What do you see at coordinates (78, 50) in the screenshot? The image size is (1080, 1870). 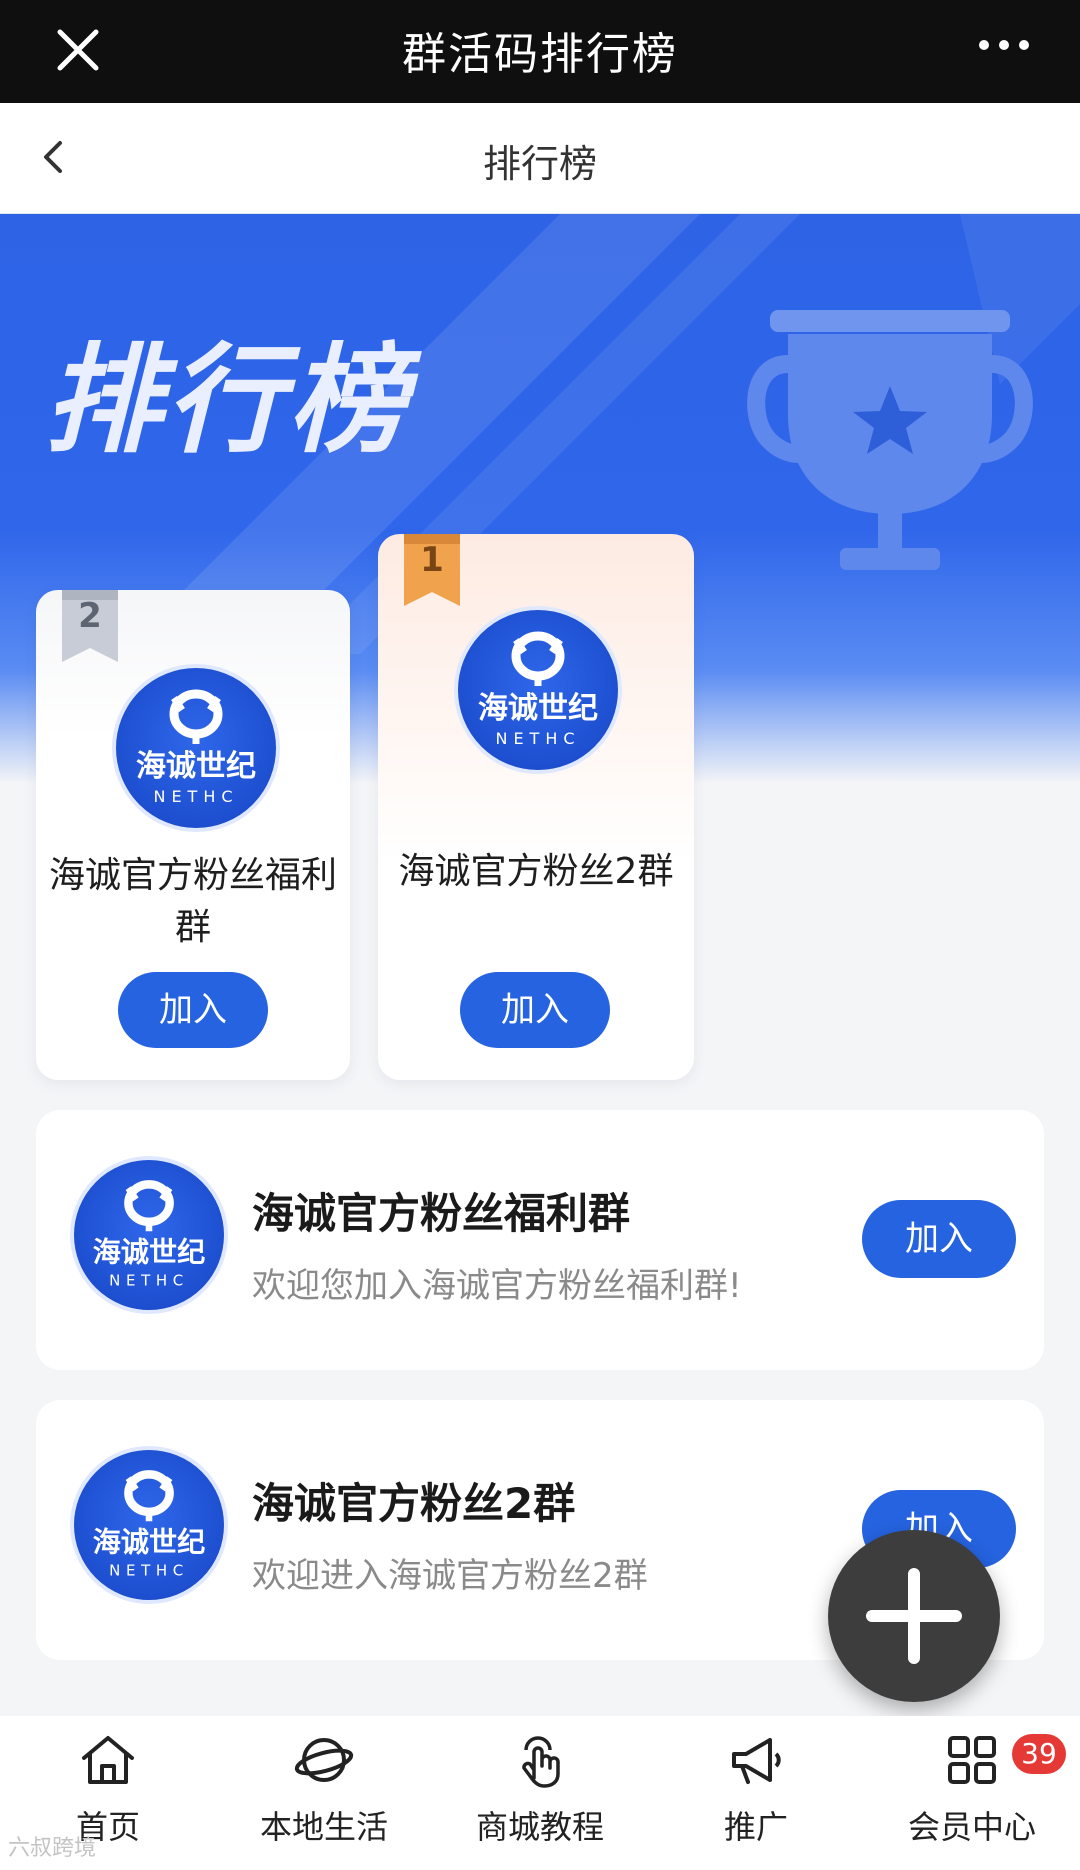 I see `close-icon` at bounding box center [78, 50].